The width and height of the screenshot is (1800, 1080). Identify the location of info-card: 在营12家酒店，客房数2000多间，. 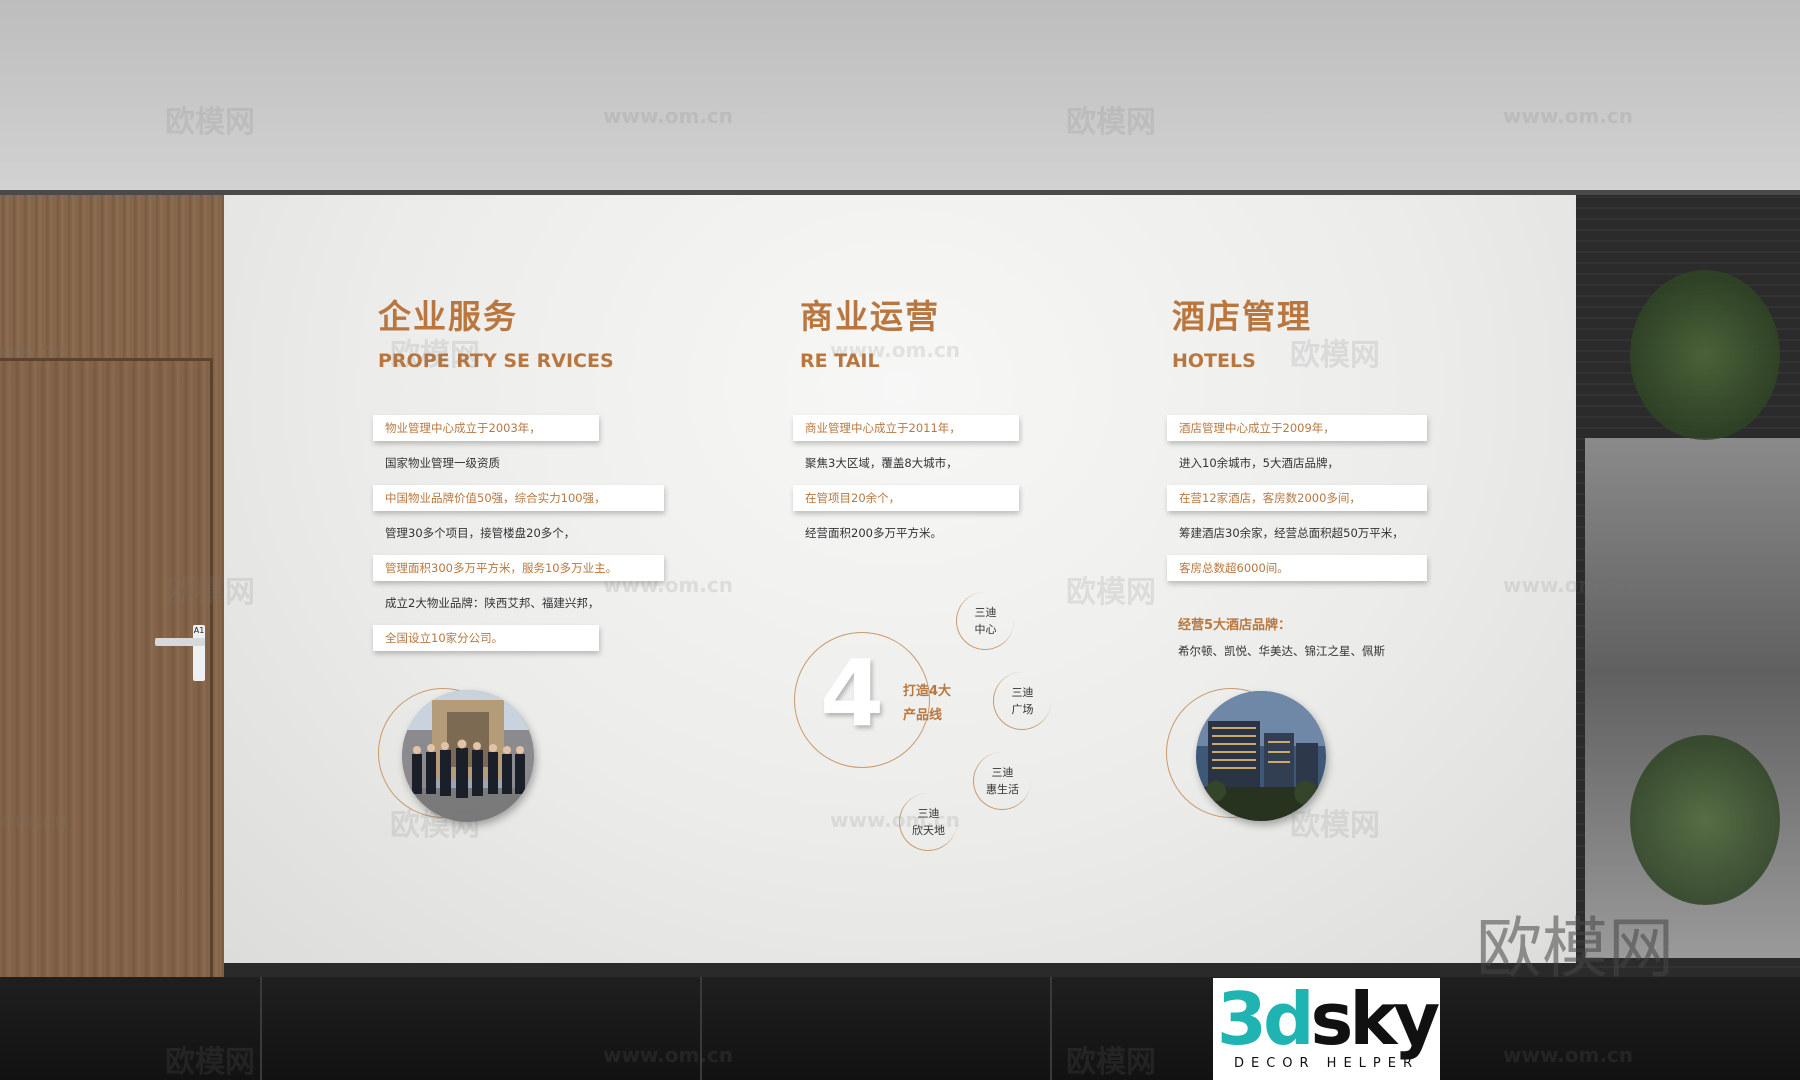
(1297, 498).